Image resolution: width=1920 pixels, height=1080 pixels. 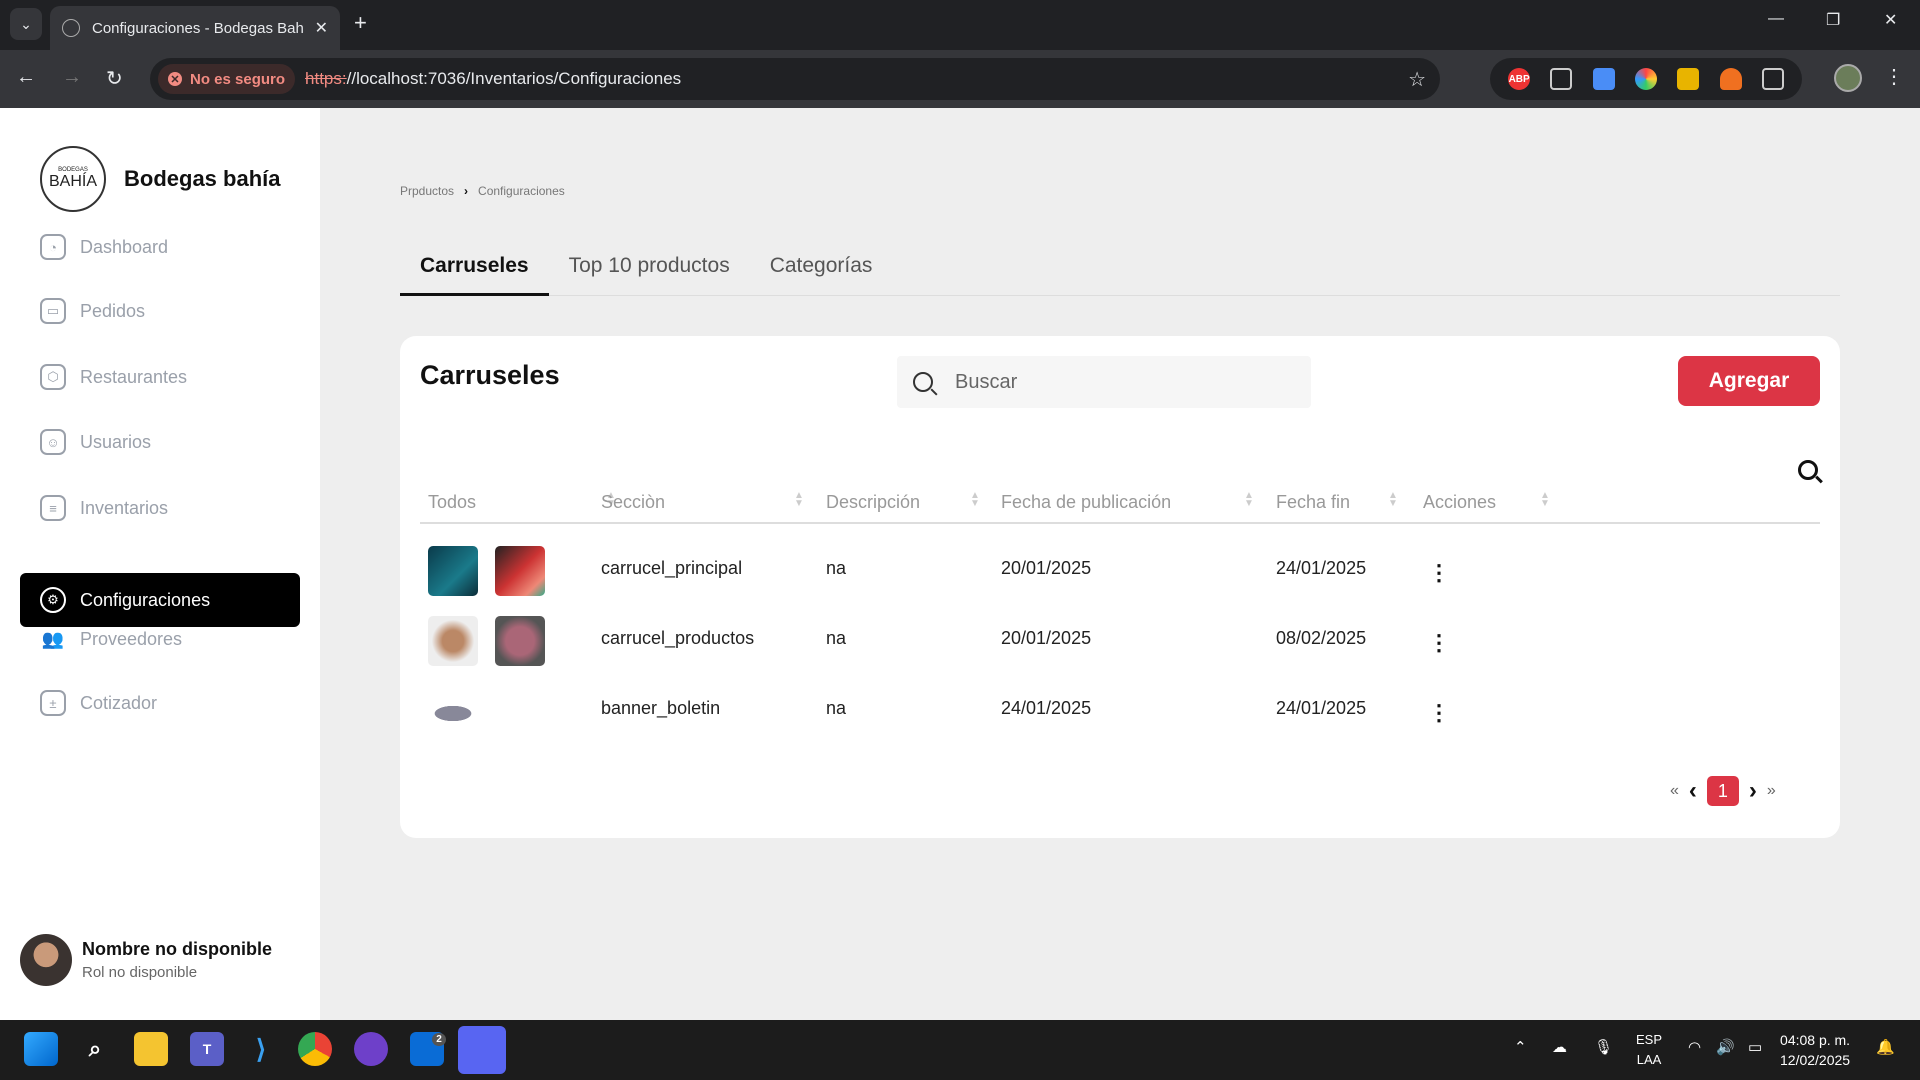 What do you see at coordinates (1749, 381) in the screenshot?
I see `add-button: Agregar` at bounding box center [1749, 381].